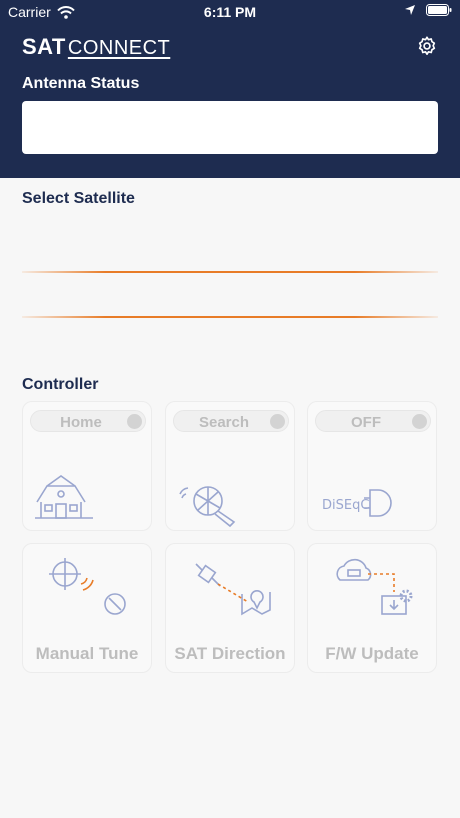  I want to click on house-icon, so click(64, 497).